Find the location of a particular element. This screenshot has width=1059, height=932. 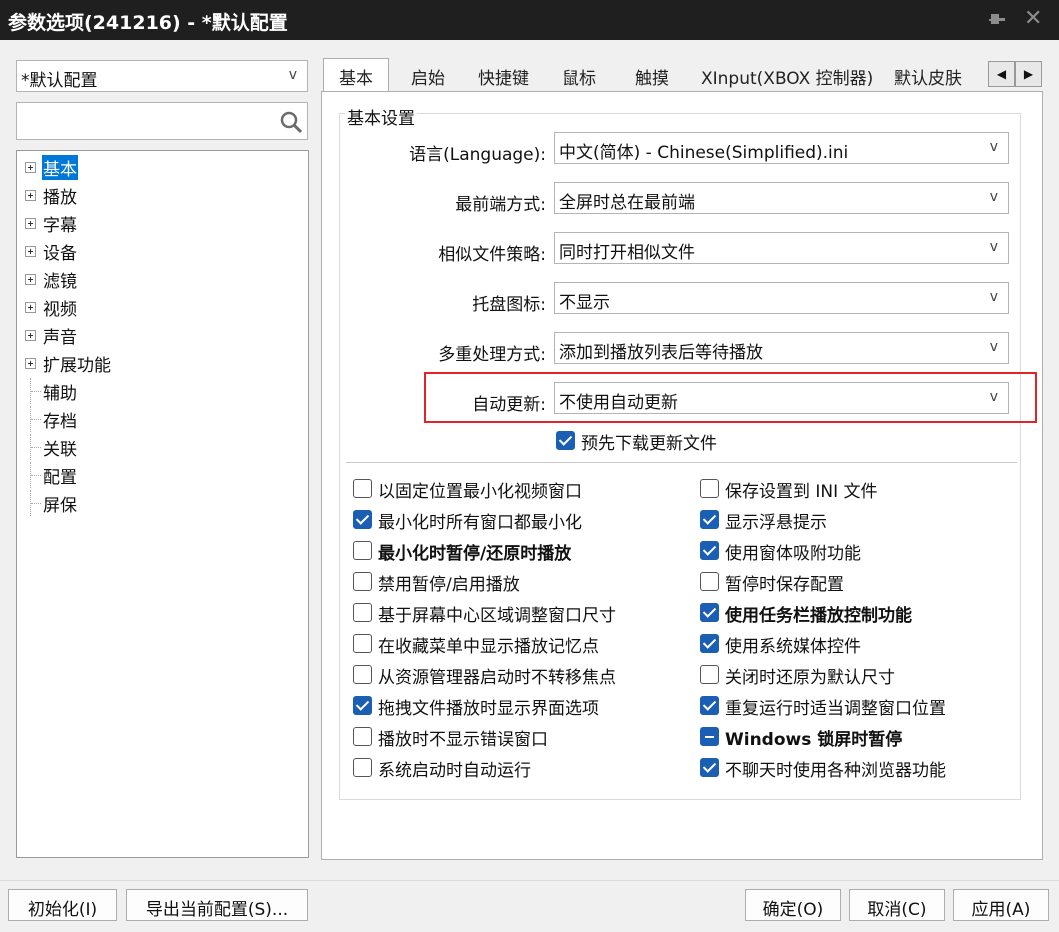

profile-select: *默认配置 v is located at coordinates (162, 76).